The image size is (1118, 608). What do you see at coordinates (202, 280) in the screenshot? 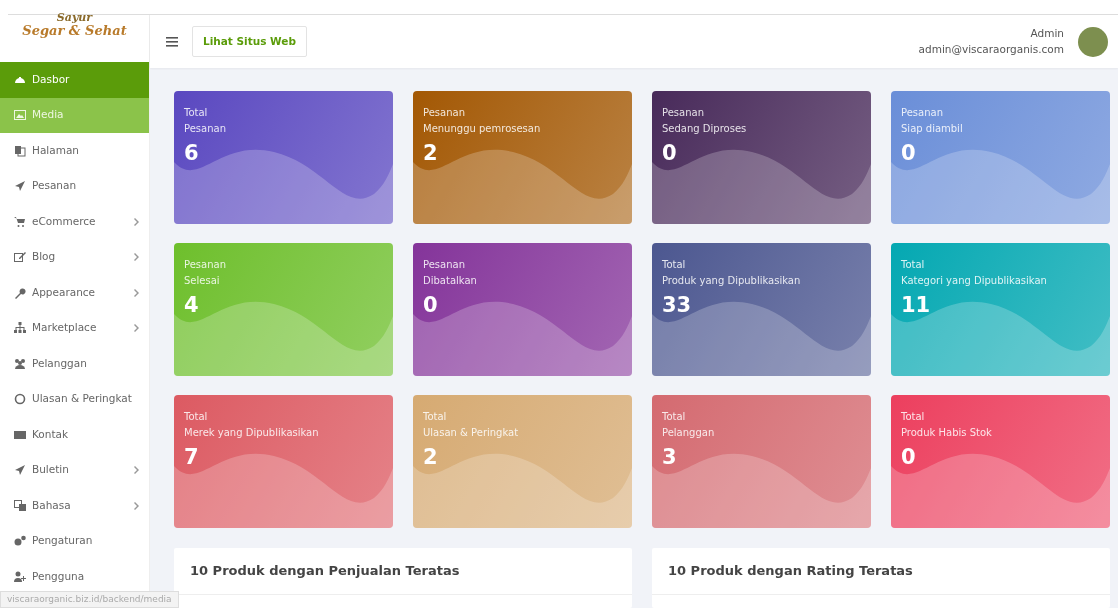
I see `stat-label: Selesai` at bounding box center [202, 280].